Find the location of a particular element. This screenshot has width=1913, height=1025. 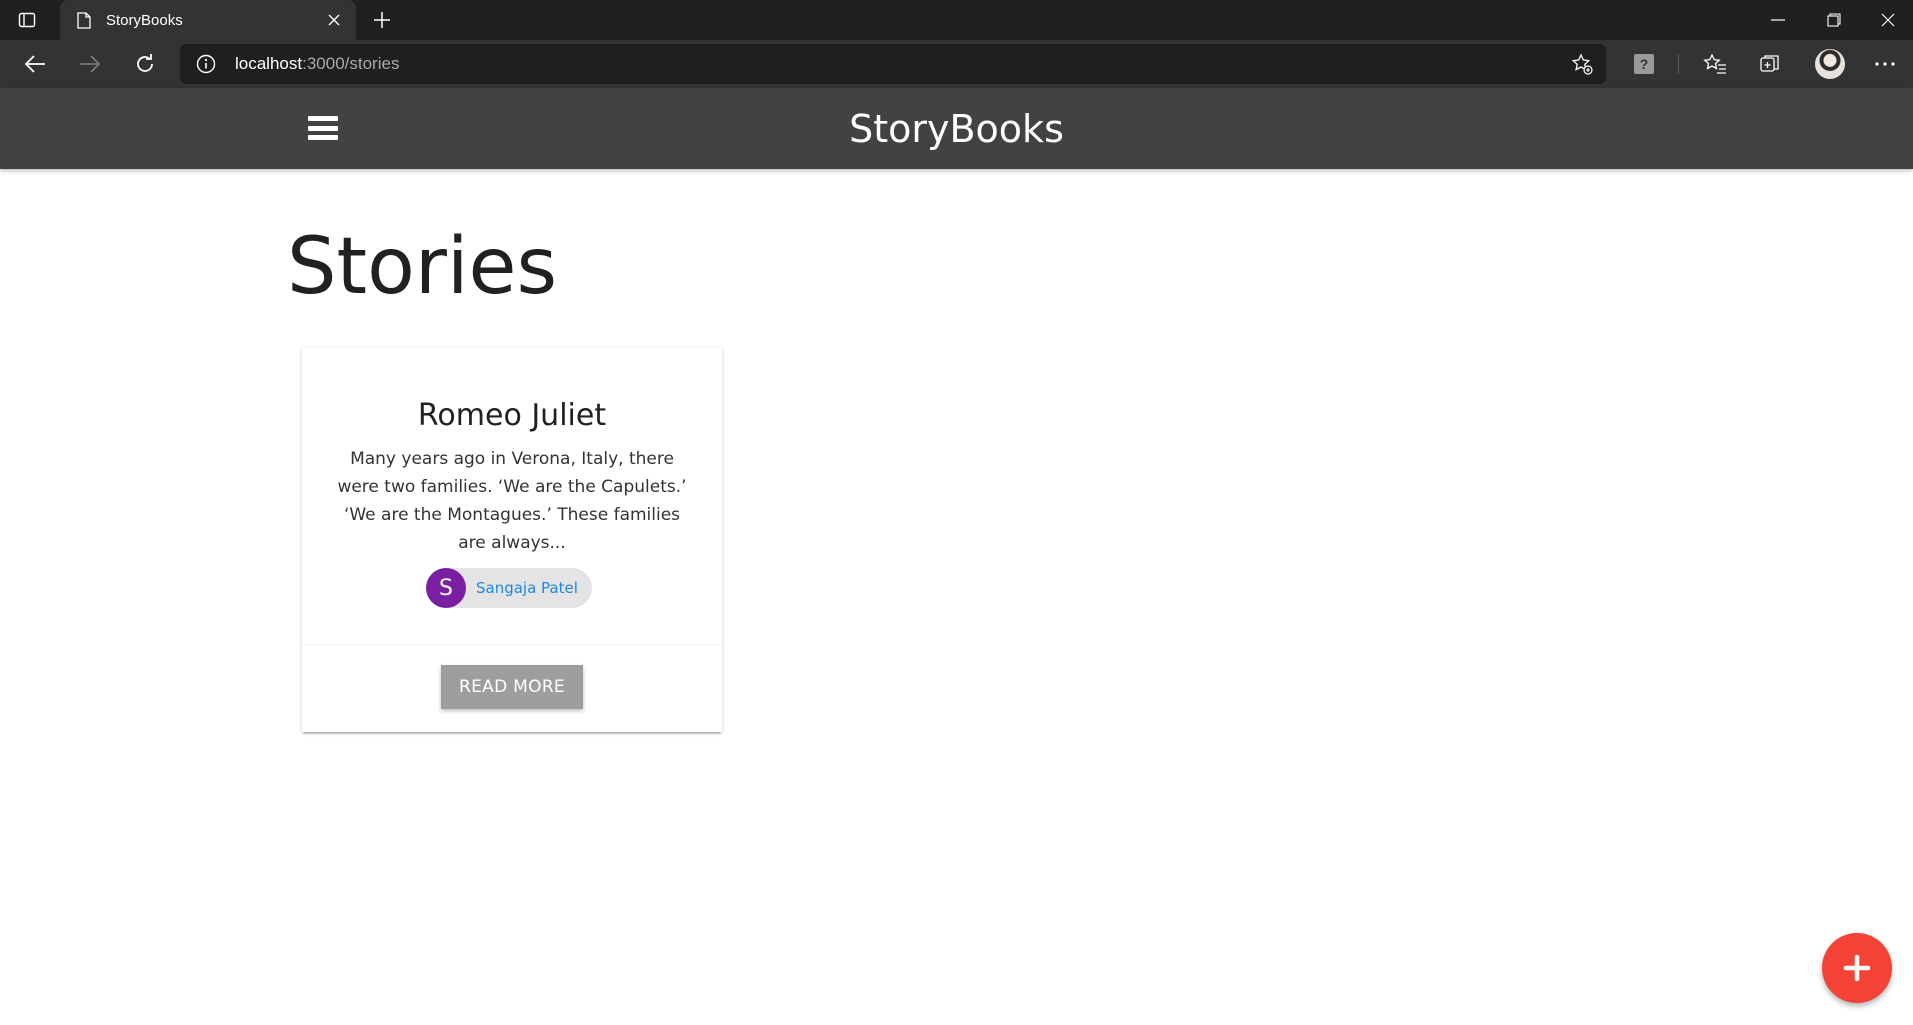

close-tab-icon is located at coordinates (334, 20).